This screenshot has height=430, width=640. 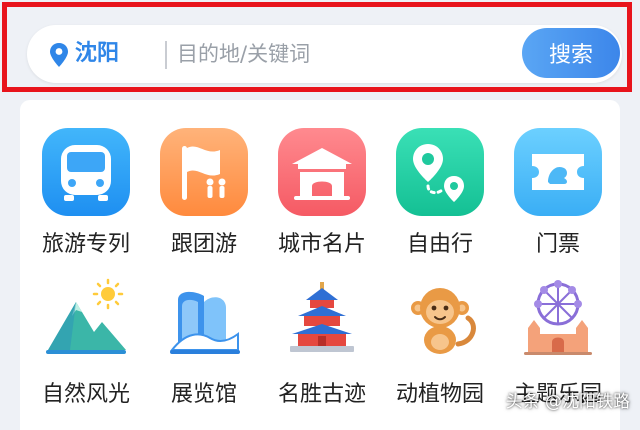 I want to click on search-input, so click(x=342, y=54).